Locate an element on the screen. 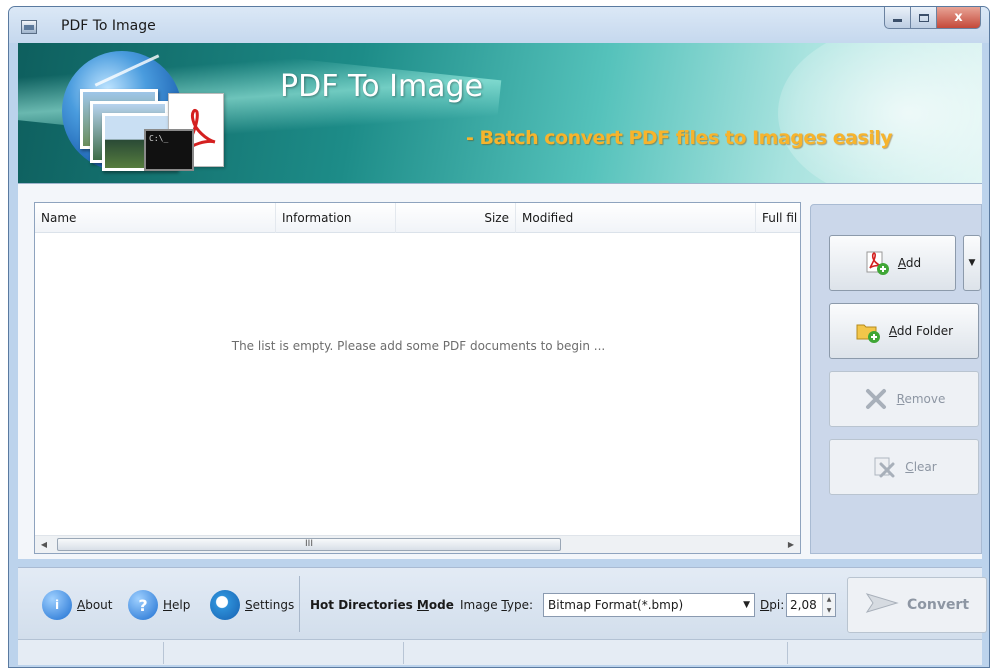 The image size is (990, 668). close-button: x is located at coordinates (959, 18).